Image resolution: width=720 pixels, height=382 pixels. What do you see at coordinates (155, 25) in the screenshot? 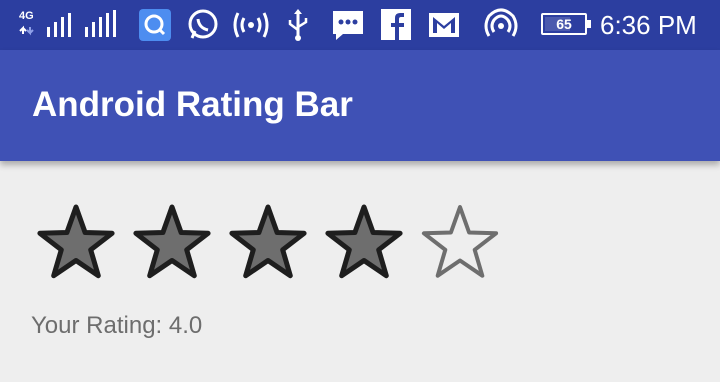
I see `search-app-icon` at bounding box center [155, 25].